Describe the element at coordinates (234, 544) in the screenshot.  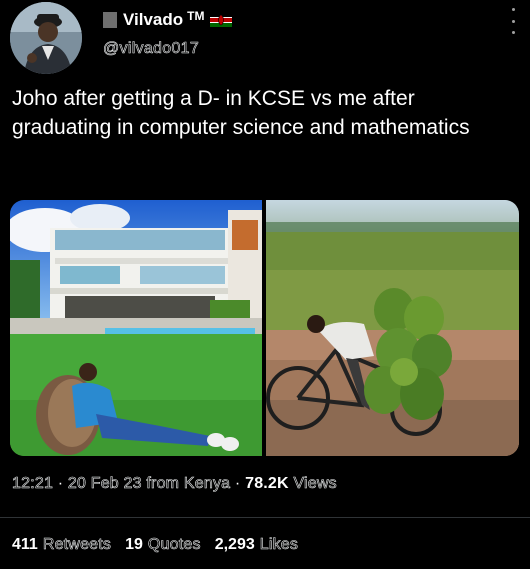
I see `likes-count: 2,293` at that location.